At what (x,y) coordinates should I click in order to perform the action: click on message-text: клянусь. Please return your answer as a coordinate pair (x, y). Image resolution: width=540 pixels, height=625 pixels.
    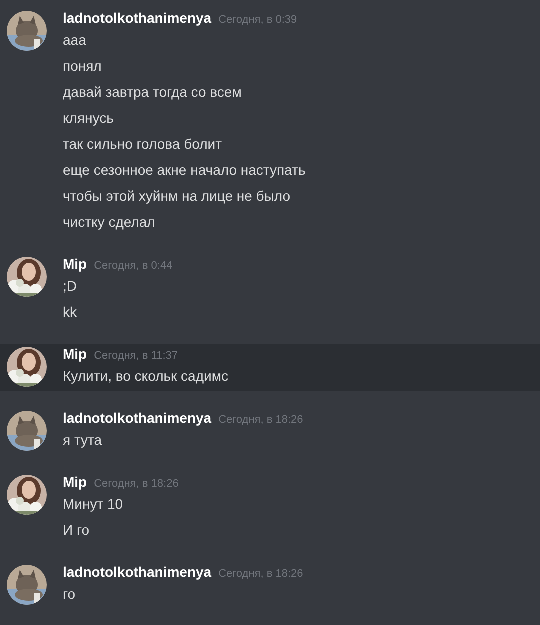
    Looking at the image, I should click on (89, 118).